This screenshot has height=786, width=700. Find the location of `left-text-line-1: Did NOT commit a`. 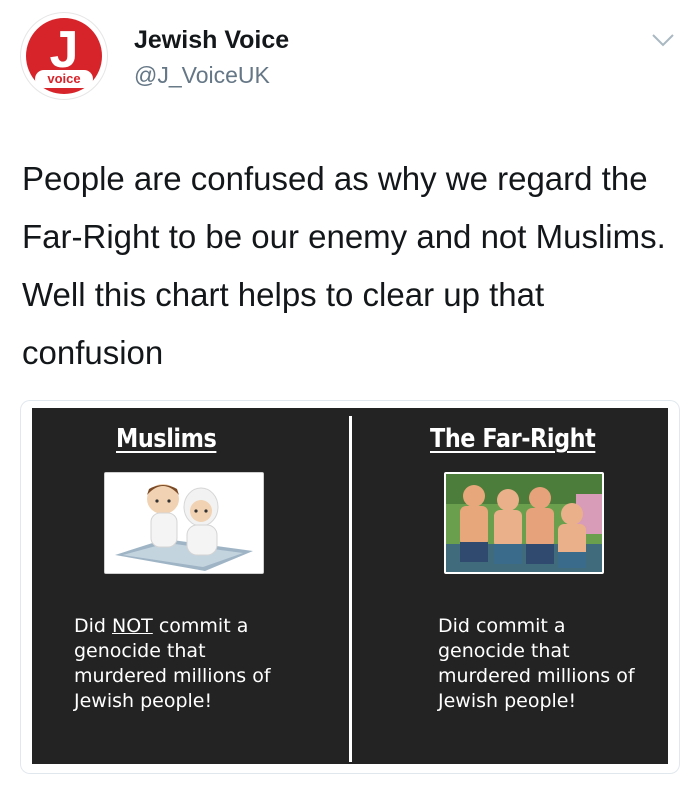

left-text-line-1: Did NOT commit a is located at coordinates (161, 626).